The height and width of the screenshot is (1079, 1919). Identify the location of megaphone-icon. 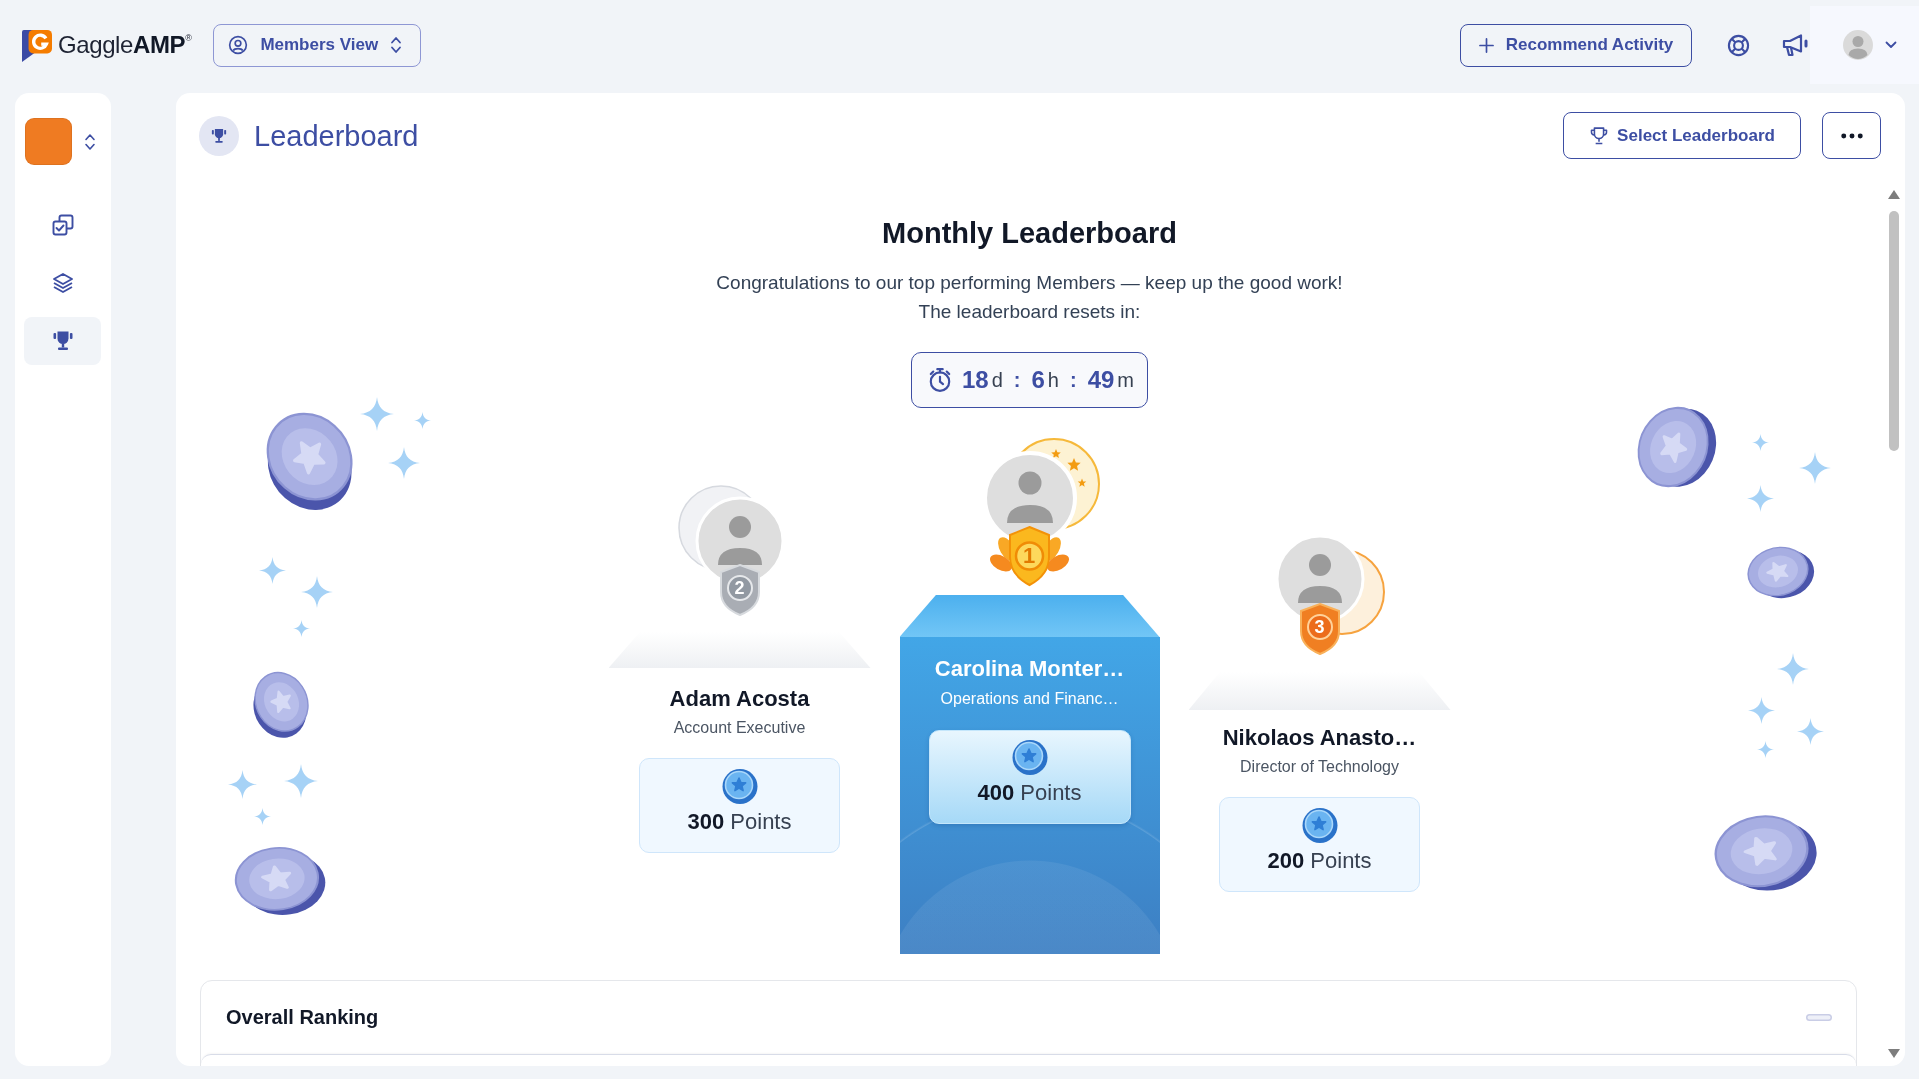
(1796, 45).